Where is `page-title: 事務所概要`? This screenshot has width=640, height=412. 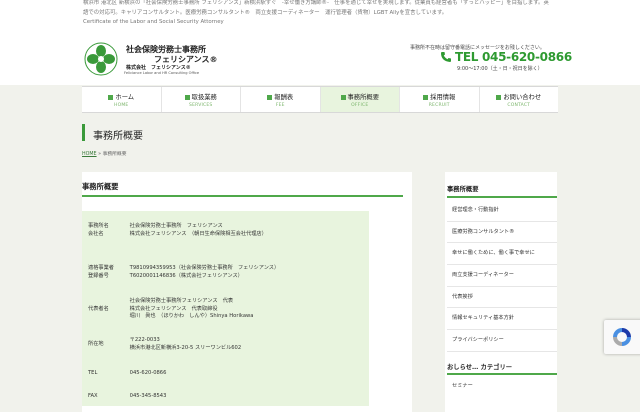 page-title: 事務所概要 is located at coordinates (118, 136).